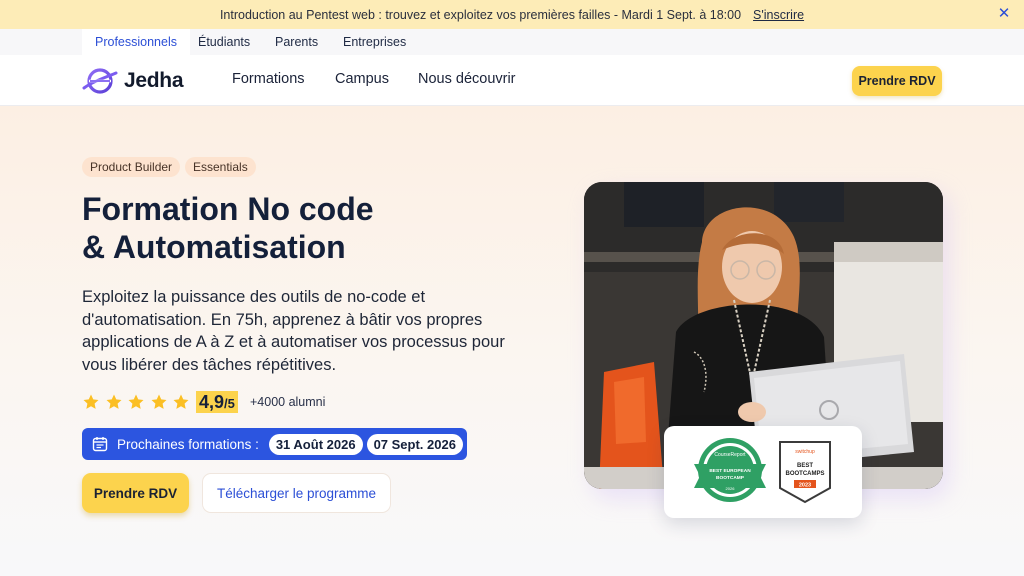 The image size is (1024, 576). I want to click on tab-etudiants: Étudiants, so click(224, 42).